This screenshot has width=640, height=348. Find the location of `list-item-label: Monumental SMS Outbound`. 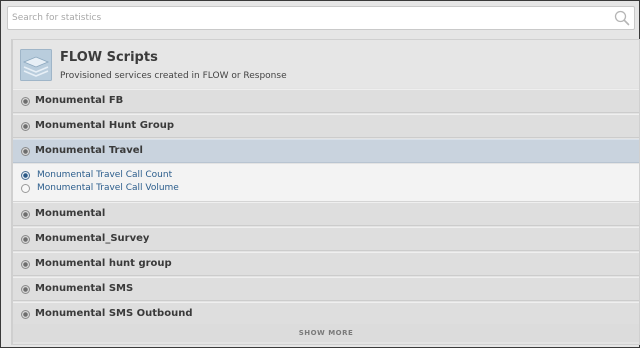

list-item-label: Monumental SMS Outbound is located at coordinates (114, 313).